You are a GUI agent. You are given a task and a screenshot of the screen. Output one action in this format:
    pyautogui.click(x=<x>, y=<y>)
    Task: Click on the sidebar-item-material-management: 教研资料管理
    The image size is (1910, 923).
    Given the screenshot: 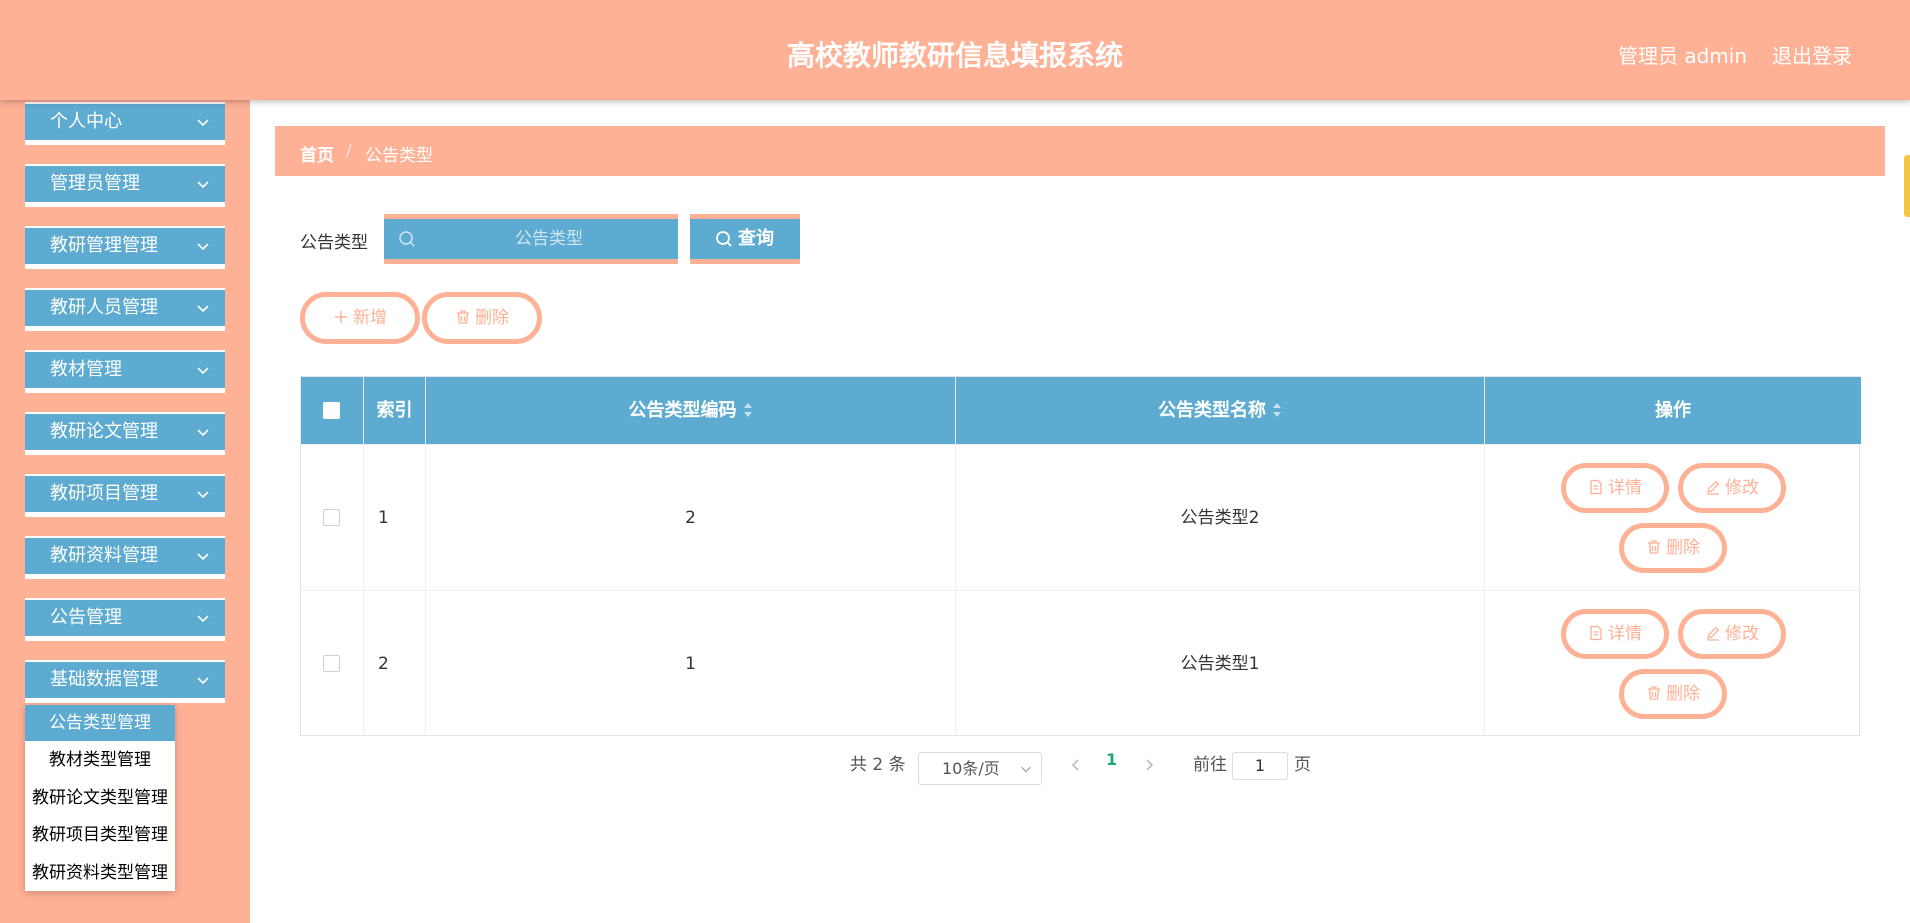 What is the action you would take?
    pyautogui.click(x=125, y=557)
    